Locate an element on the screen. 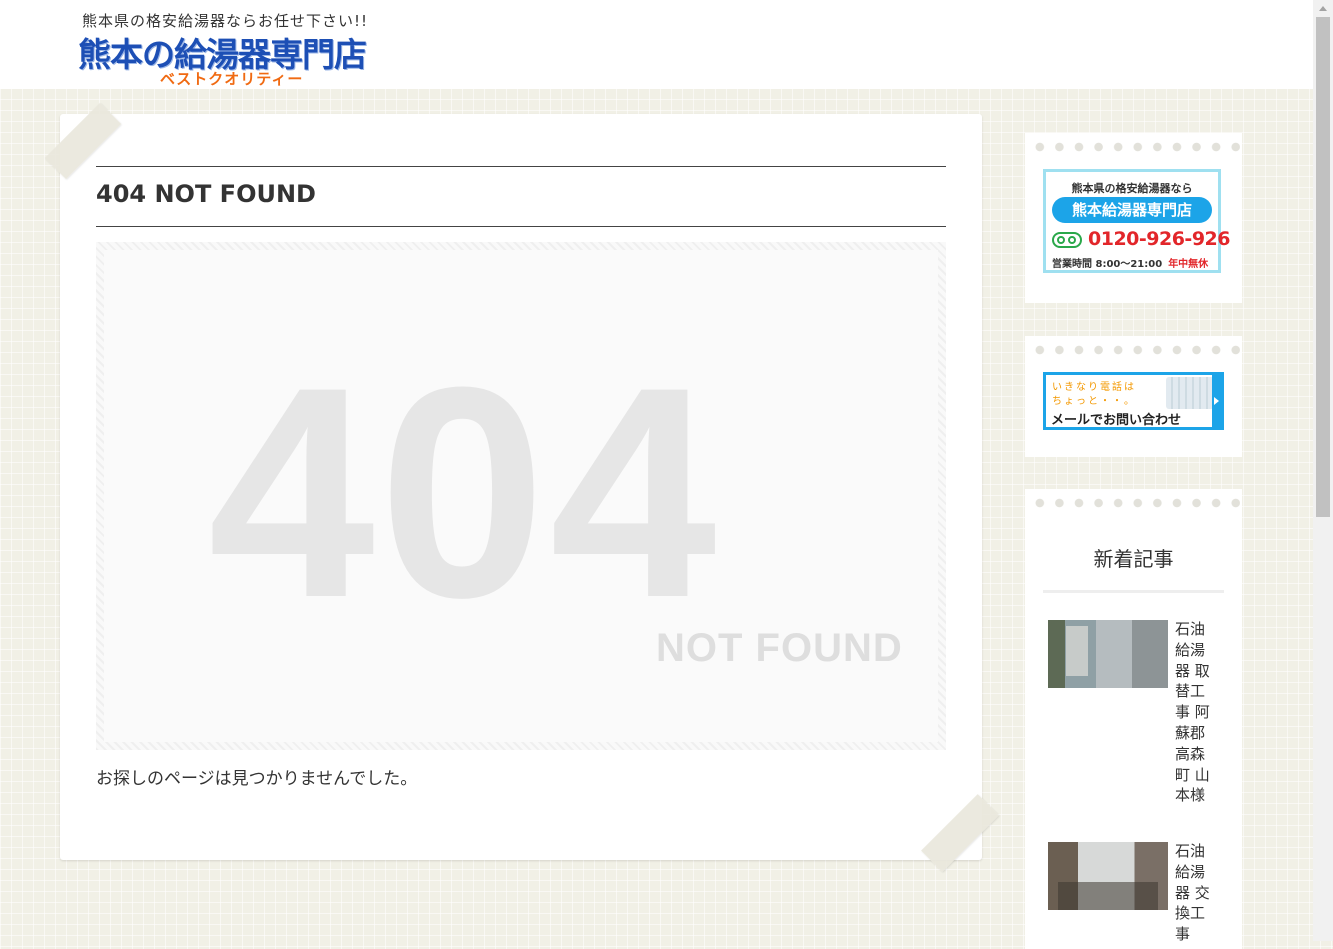 The image size is (1333, 949). title-divider-bottom is located at coordinates (521, 226).